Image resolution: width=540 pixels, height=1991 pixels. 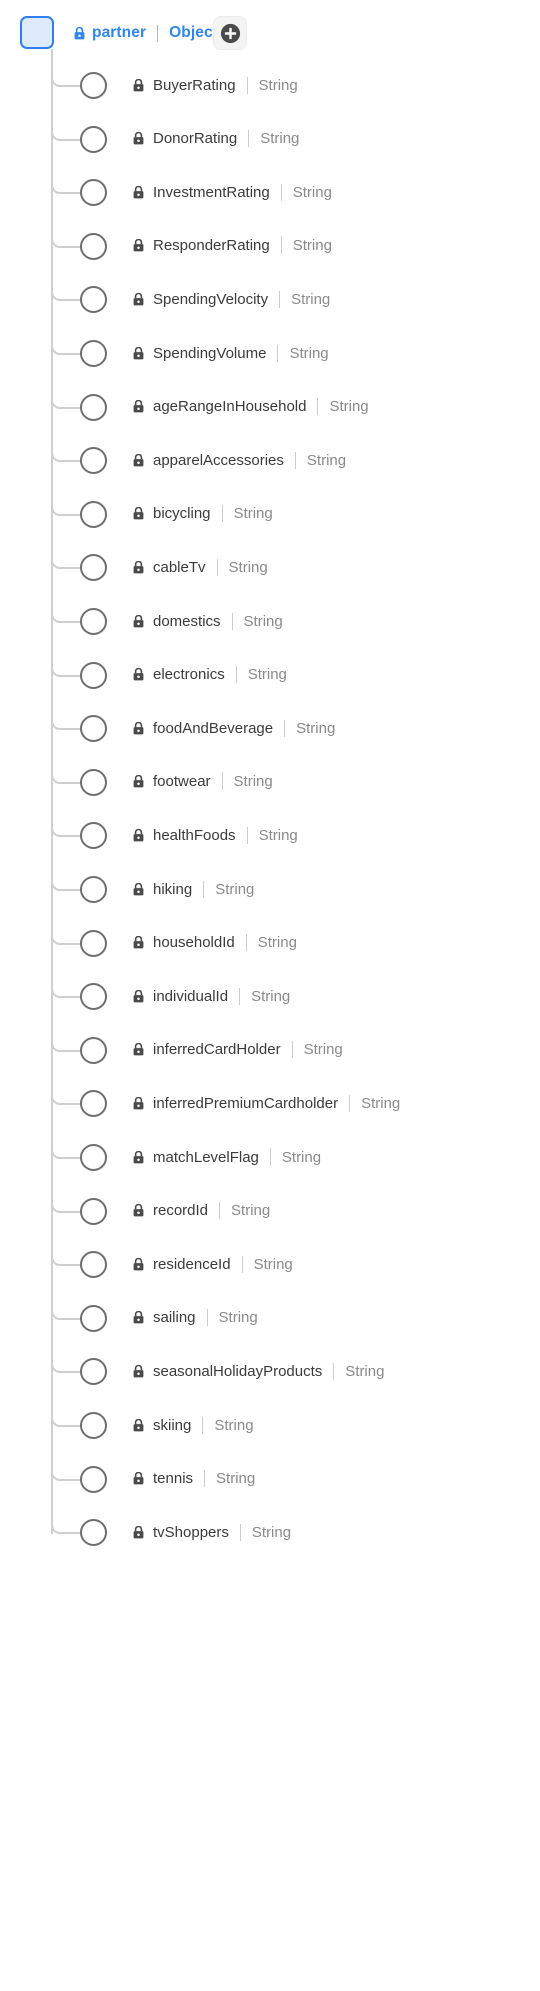 I want to click on field-row-residenceId: residenceId String, so click(x=270, y=1264).